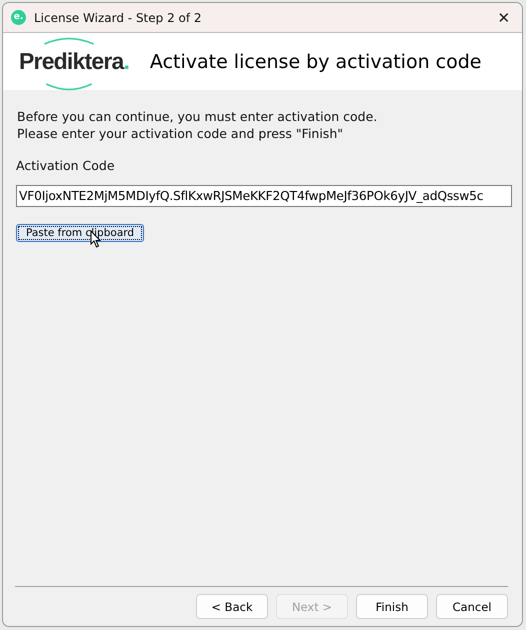 This screenshot has height=630, width=526. Describe the element at coordinates (66, 165) in the screenshot. I see `field-label: Activation Code` at that location.